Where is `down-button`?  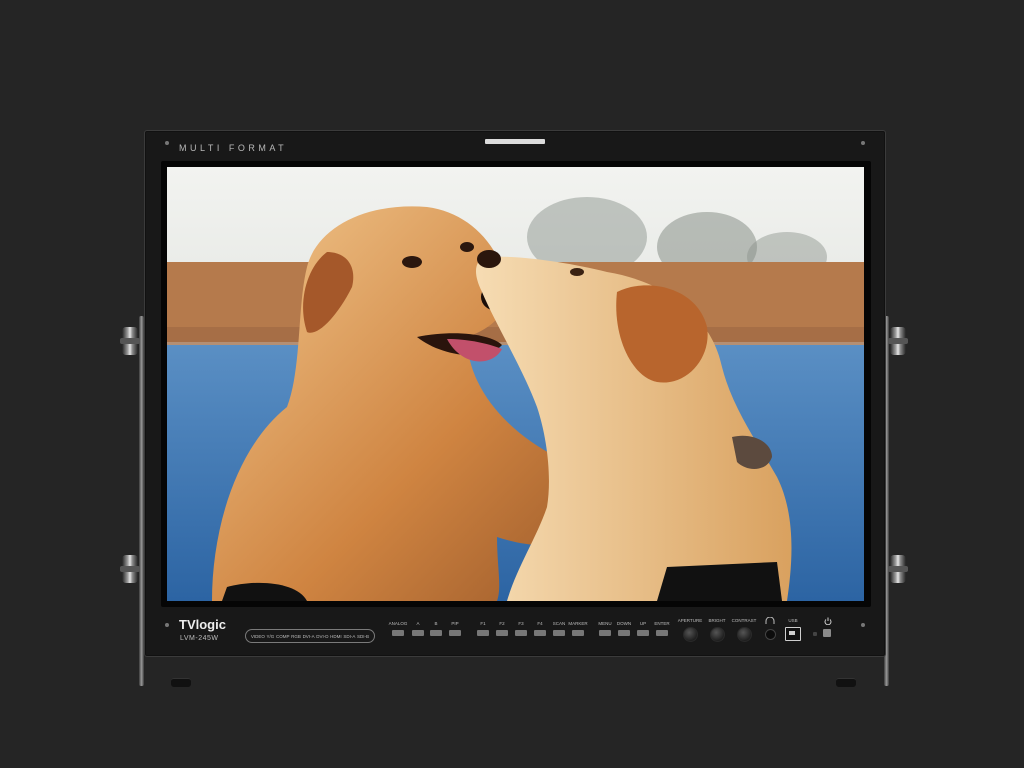
down-button is located at coordinates (624, 633).